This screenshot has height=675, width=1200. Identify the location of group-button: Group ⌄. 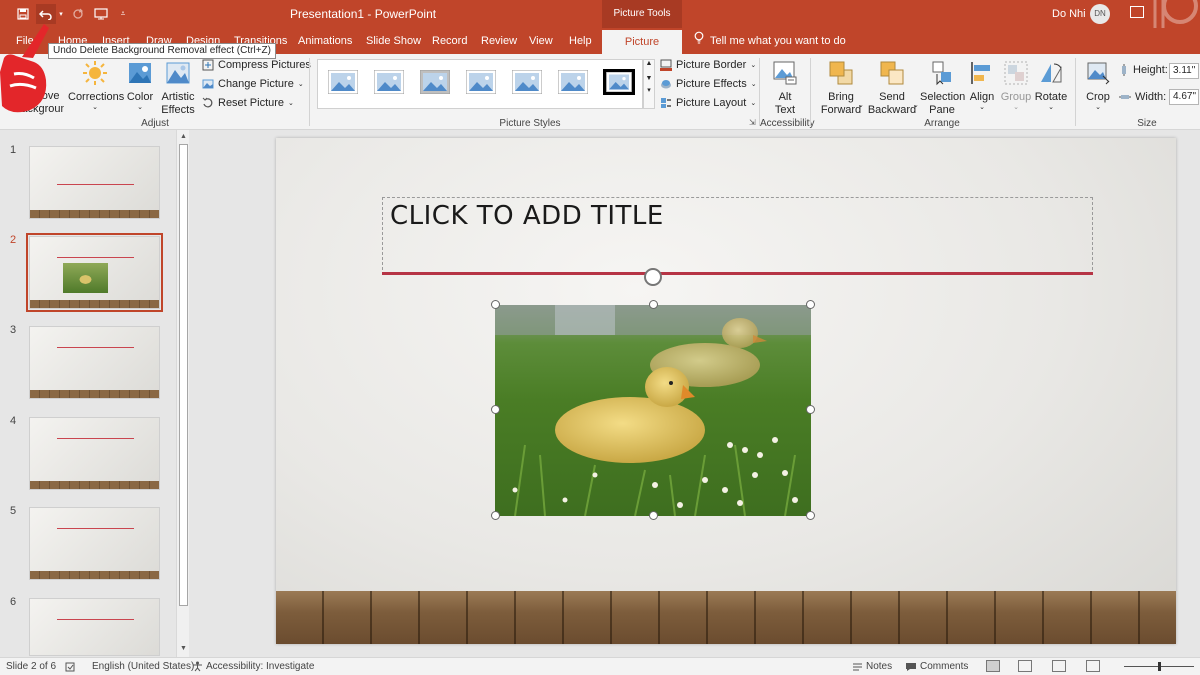
(1016, 85).